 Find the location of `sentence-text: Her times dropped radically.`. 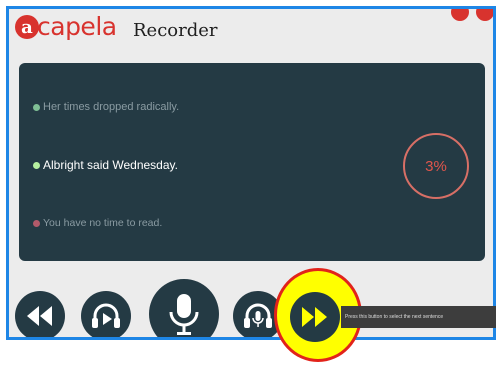

sentence-text: Her times dropped radically. is located at coordinates (111, 107).